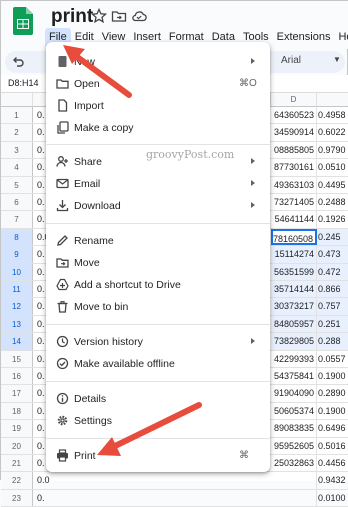 This screenshot has height=507, width=348. I want to click on menu-item-download: Download, so click(158, 206).